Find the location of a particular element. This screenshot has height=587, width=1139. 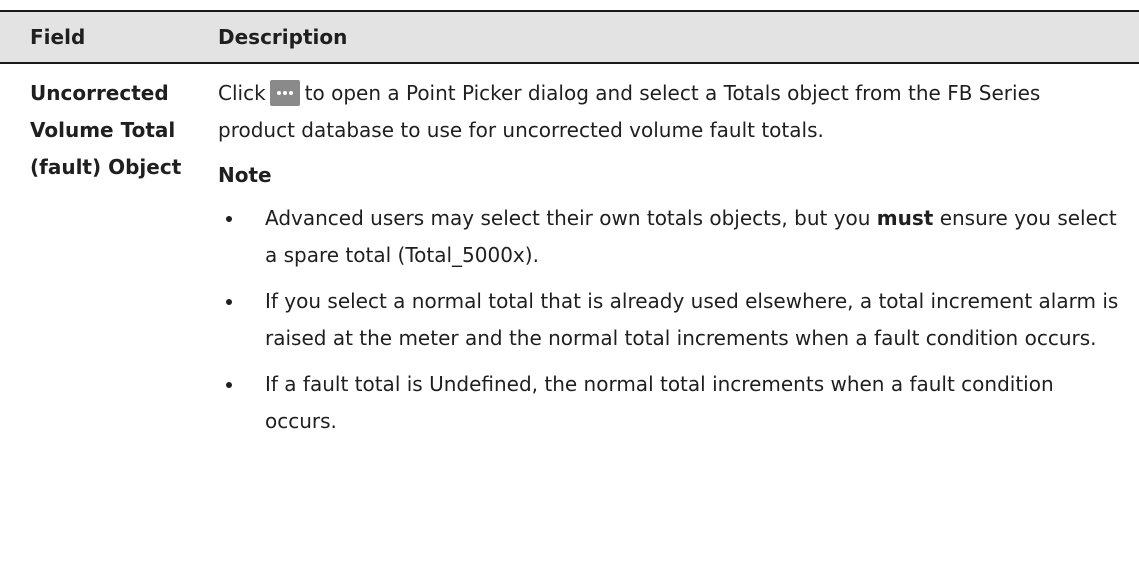

field-name-line: Uncorrected is located at coordinates (99, 93).